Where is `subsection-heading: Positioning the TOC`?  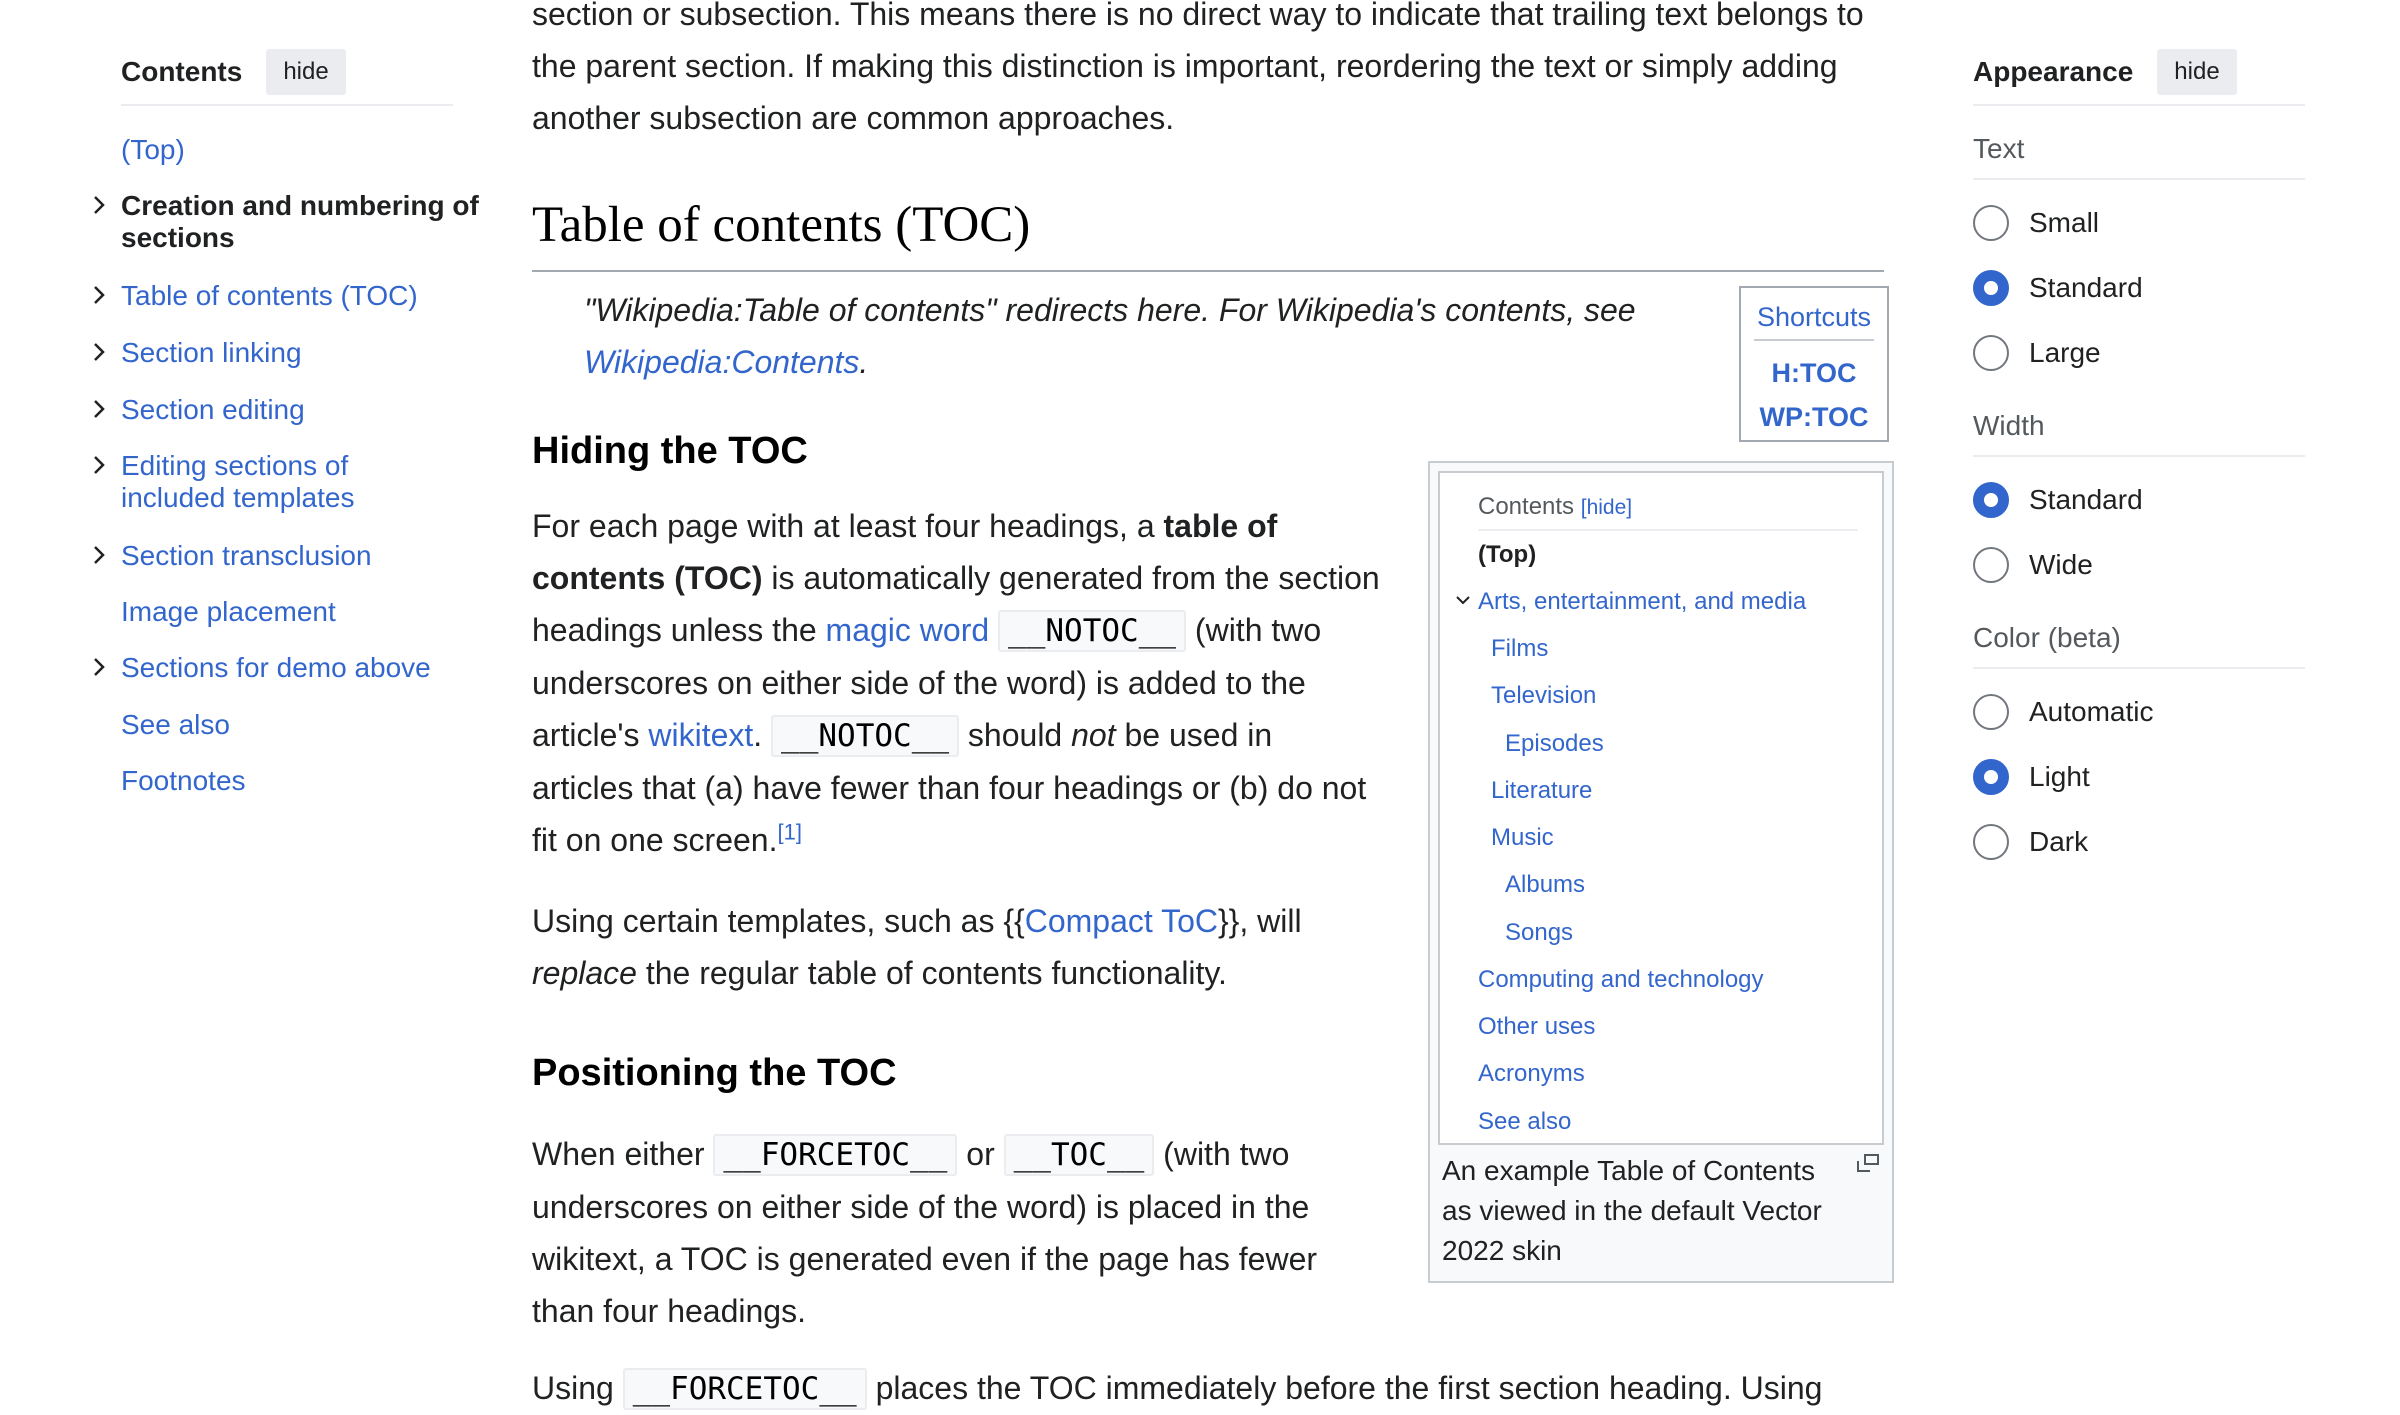 subsection-heading: Positioning the TOC is located at coordinates (714, 1073).